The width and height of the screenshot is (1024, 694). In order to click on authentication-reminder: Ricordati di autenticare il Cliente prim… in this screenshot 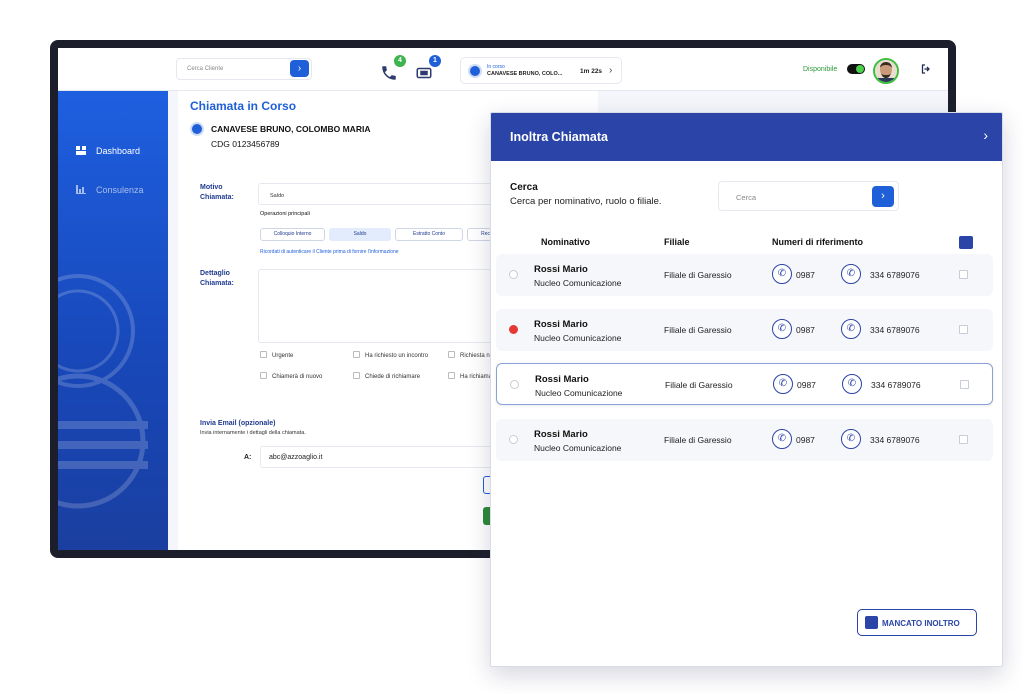, I will do `click(329, 252)`.